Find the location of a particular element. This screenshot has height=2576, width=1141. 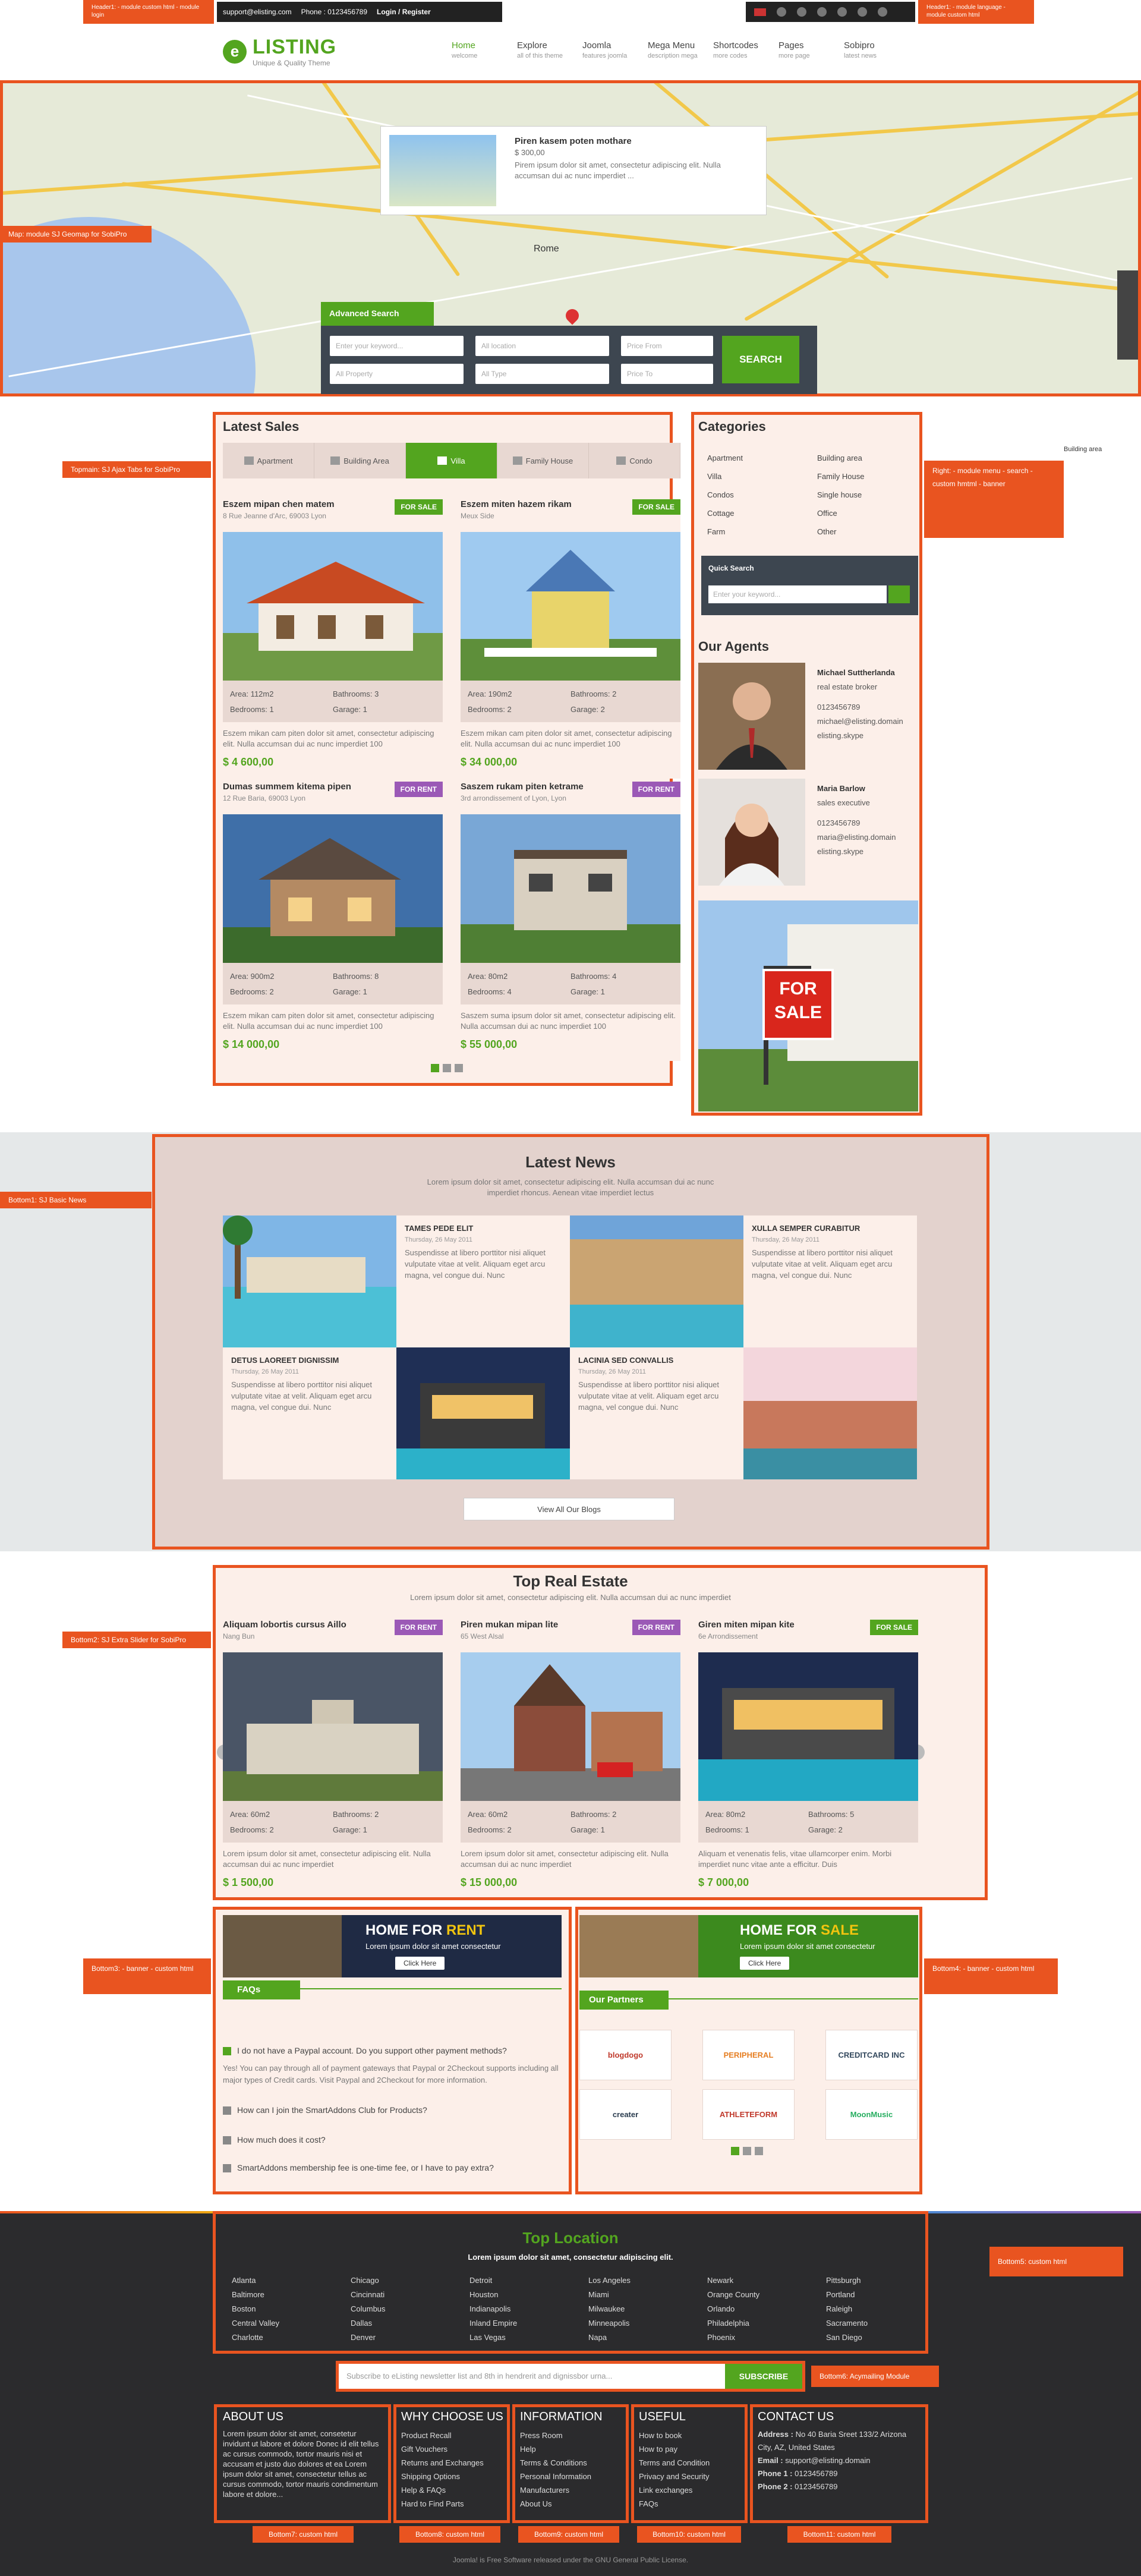

nav-joomla: Joomla features joomla is located at coordinates (615, 49).